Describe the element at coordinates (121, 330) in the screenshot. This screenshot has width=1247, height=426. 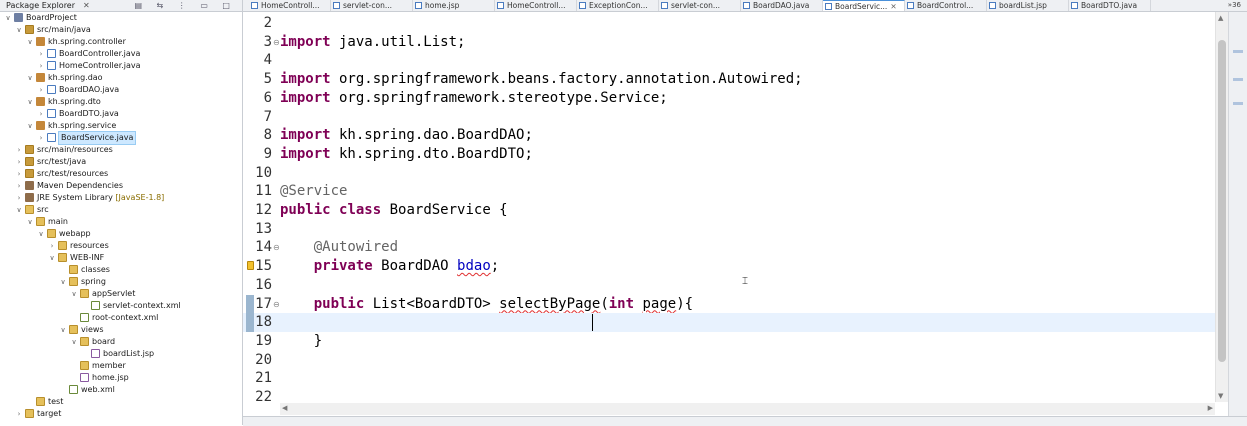
I see `tree-item: ∨ views` at that location.